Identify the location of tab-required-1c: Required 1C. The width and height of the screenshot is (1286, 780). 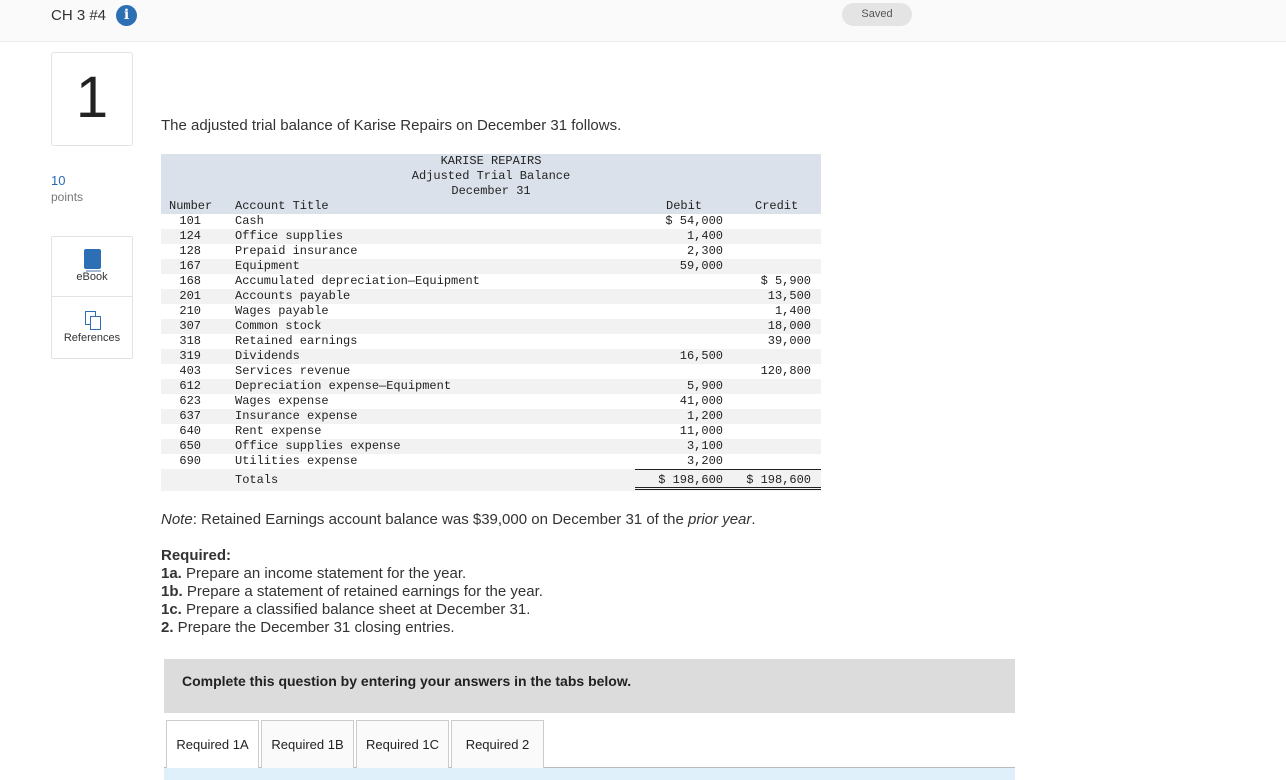
(402, 744).